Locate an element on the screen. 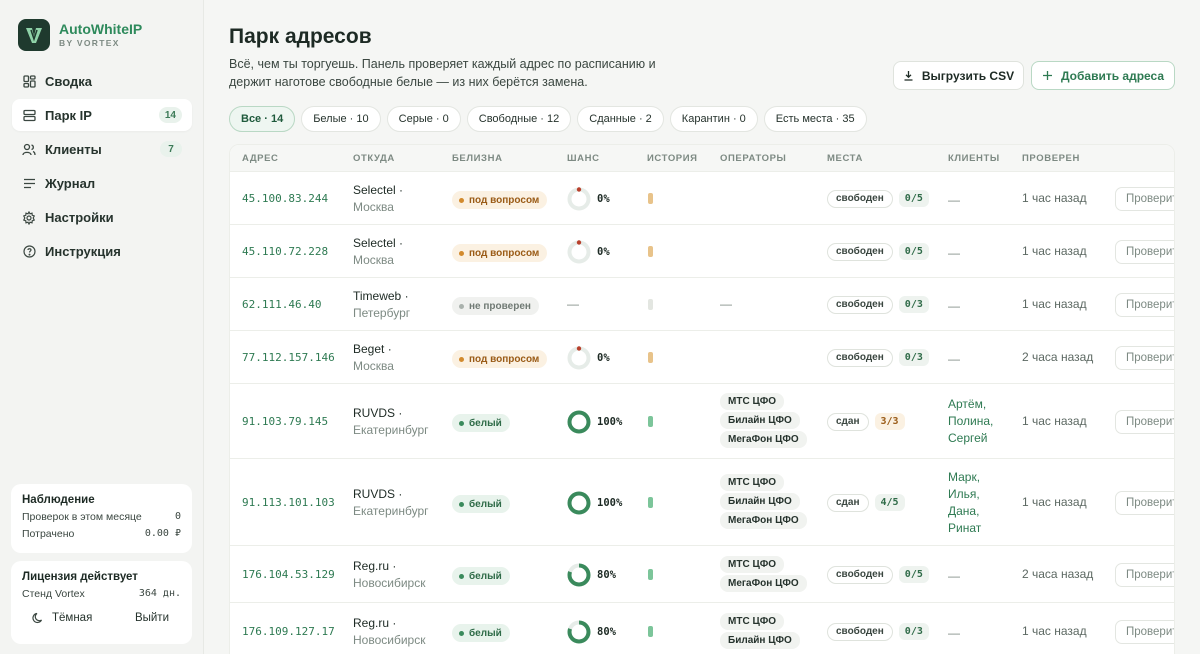 The width and height of the screenshot is (1200, 654). nav-label: Парк IP is located at coordinates (68, 115).